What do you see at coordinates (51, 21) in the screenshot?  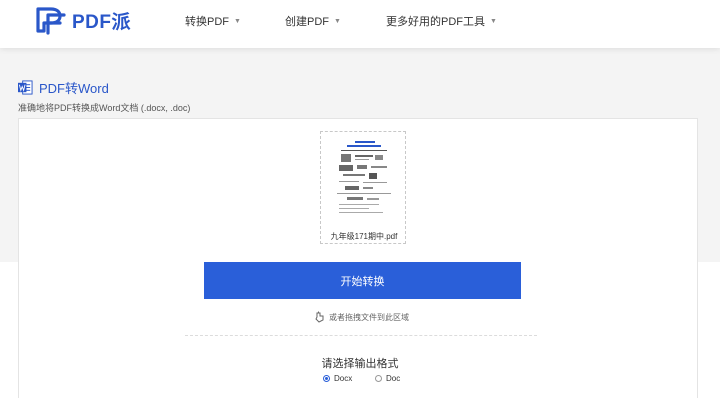 I see `pdf-pai-logo-icon` at bounding box center [51, 21].